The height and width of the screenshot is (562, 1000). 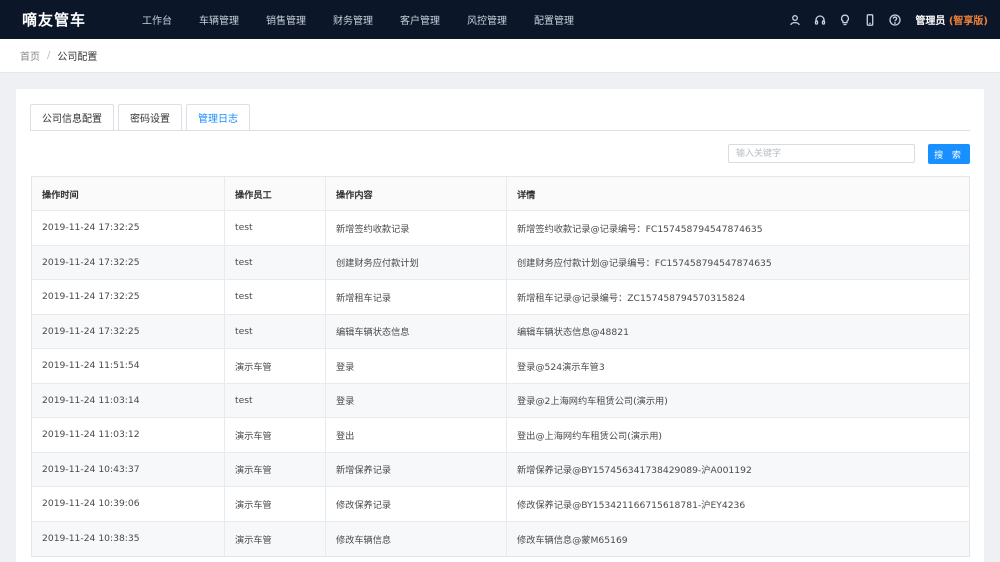 I want to click on search-button: 搜 索, so click(x=949, y=154).